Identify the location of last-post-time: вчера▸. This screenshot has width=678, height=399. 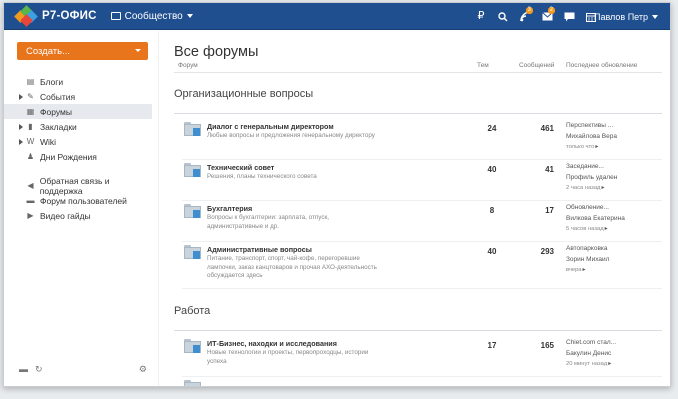
(576, 269).